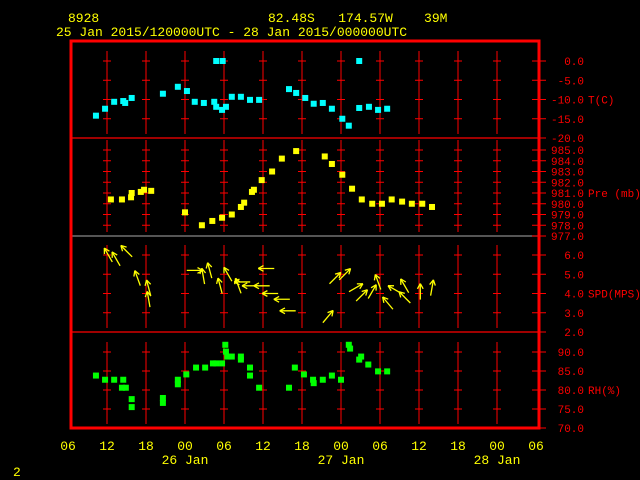 This screenshot has width=640, height=480. Describe the element at coordinates (574, 315) in the screenshot. I see `y-tick-label: 3.0` at that location.